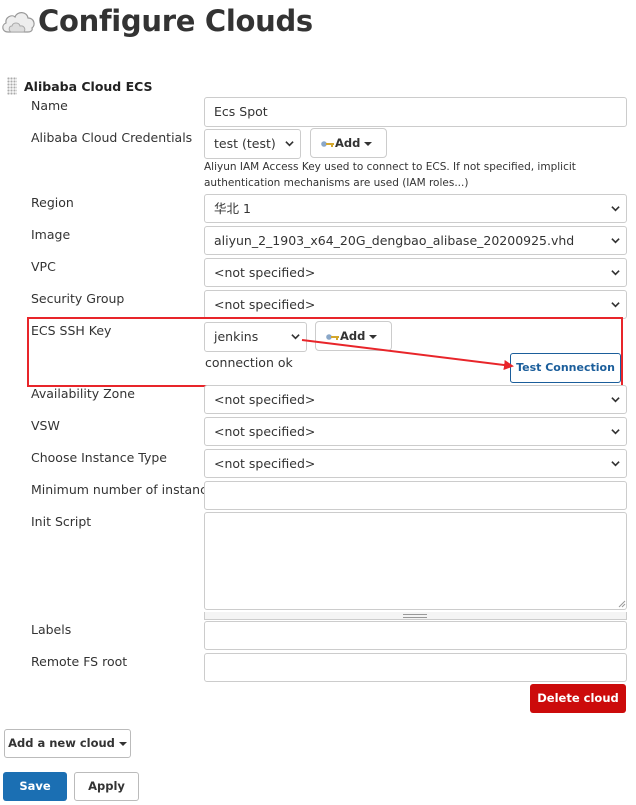  Describe the element at coordinates (415, 399) in the screenshot. I see `availability-zone-select: <not specified>` at that location.